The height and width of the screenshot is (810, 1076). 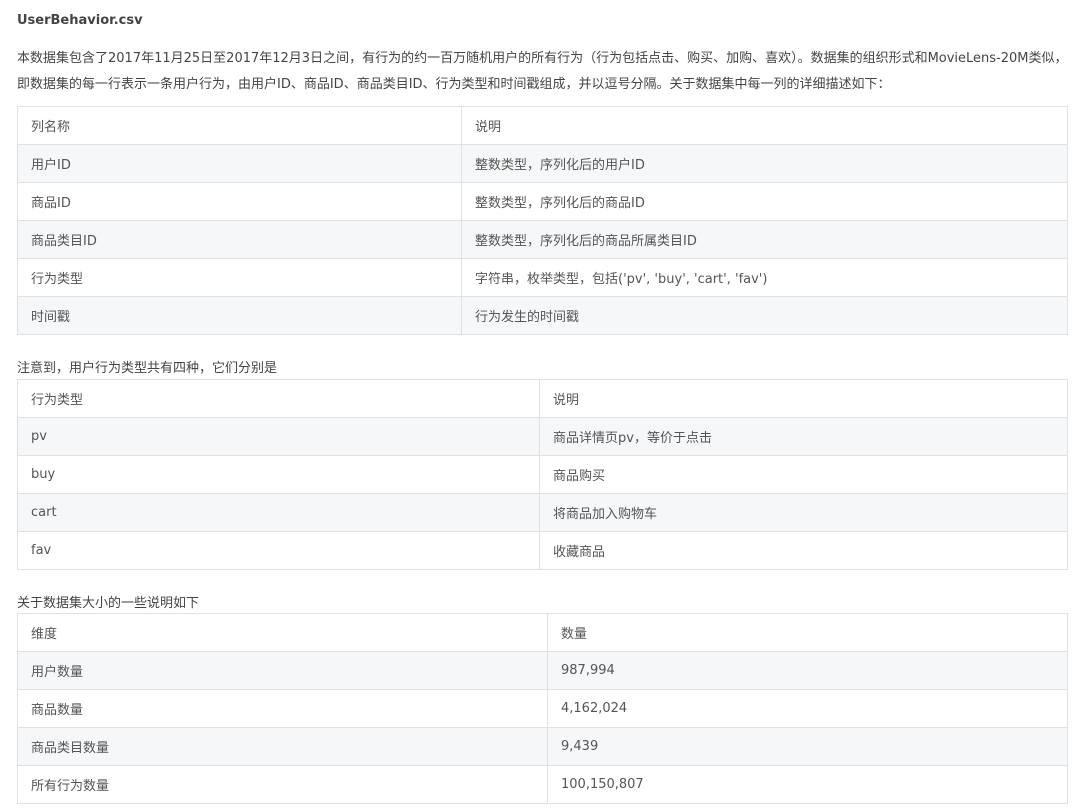 I want to click on table-cell: 商品购买, so click(x=803, y=474).